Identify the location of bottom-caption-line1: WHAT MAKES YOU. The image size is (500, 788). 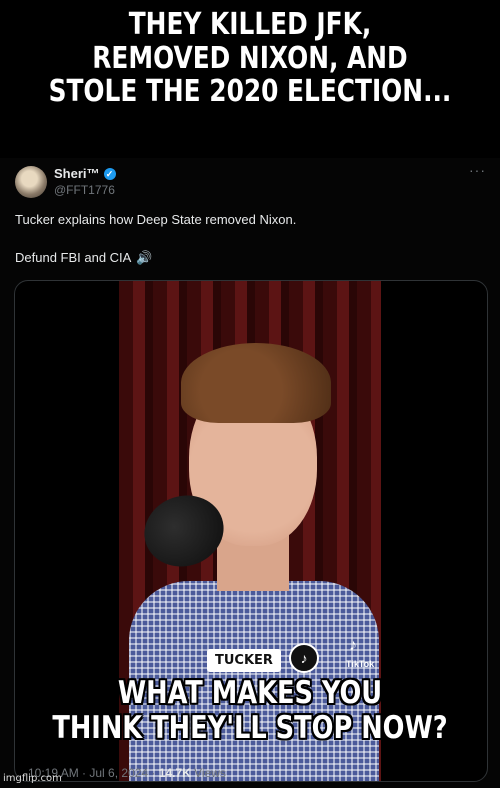
(250, 693).